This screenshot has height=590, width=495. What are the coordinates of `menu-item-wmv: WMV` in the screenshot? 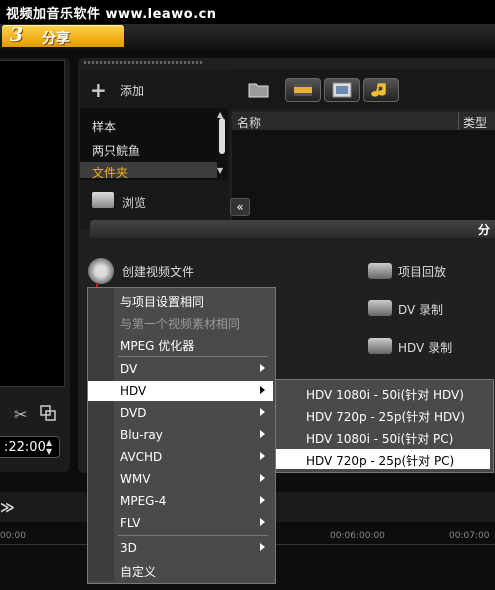 It's located at (180, 479).